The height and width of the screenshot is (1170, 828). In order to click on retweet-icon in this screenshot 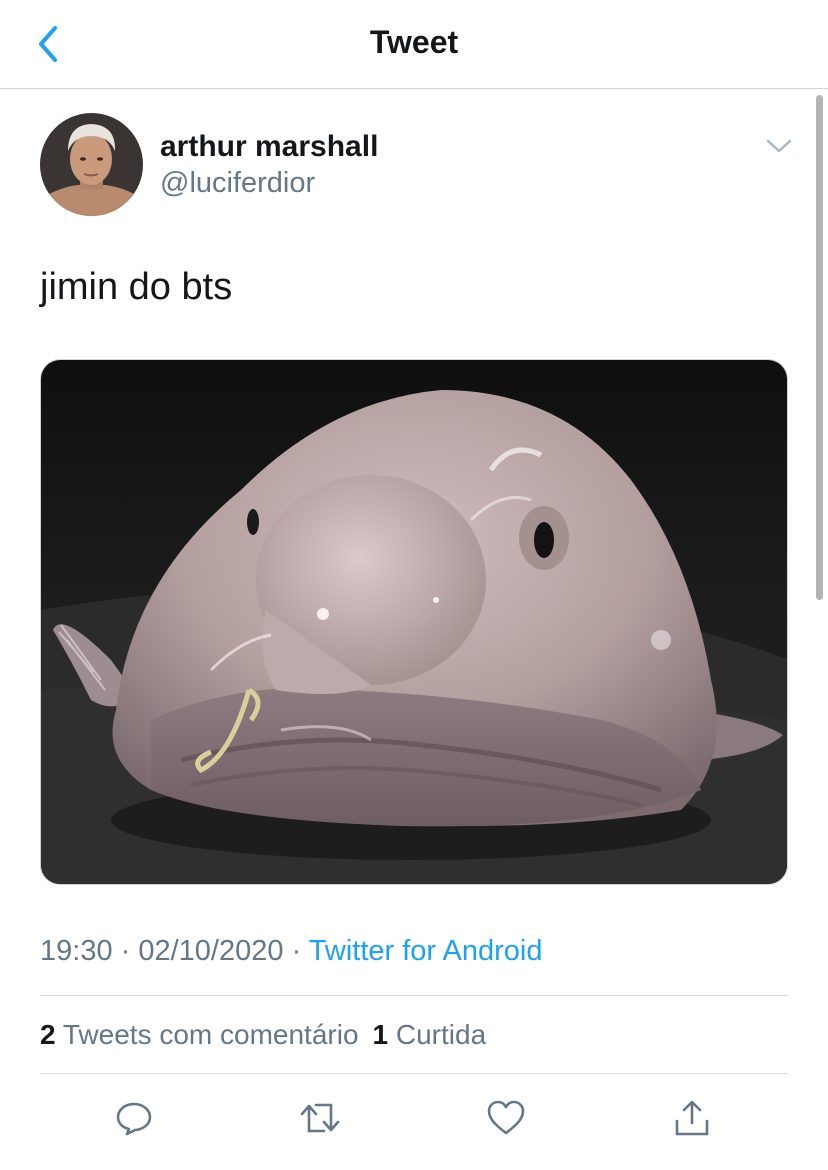, I will do `click(320, 1118)`.